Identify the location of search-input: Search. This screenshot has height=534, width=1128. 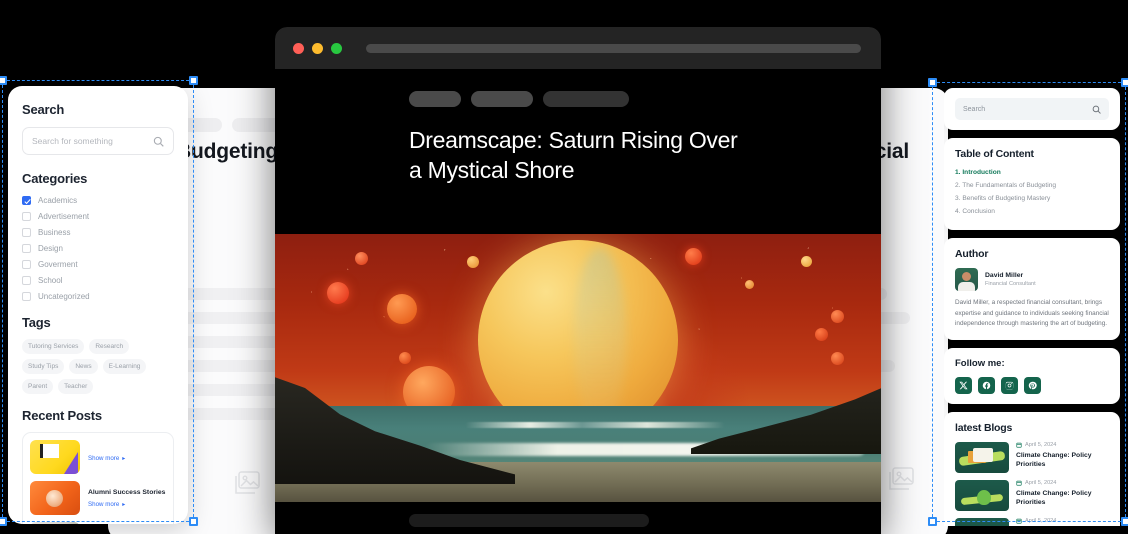
(1032, 109).